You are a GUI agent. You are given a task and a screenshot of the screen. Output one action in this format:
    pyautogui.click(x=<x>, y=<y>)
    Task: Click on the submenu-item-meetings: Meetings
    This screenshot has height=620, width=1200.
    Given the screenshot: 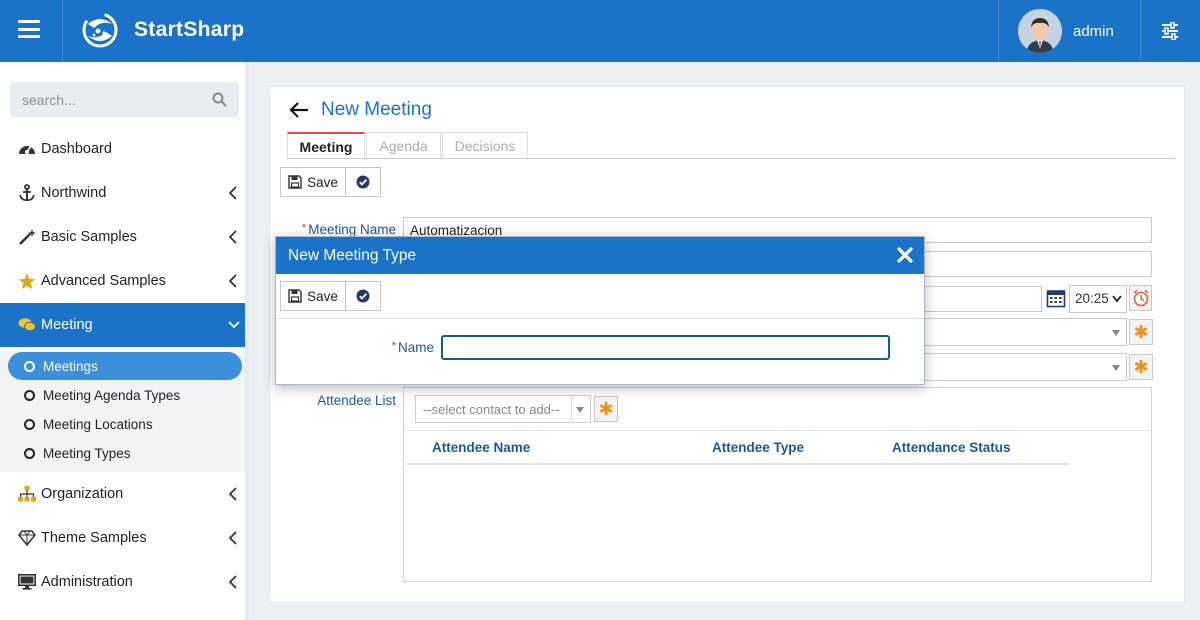 What is the action you would take?
    pyautogui.click(x=125, y=366)
    